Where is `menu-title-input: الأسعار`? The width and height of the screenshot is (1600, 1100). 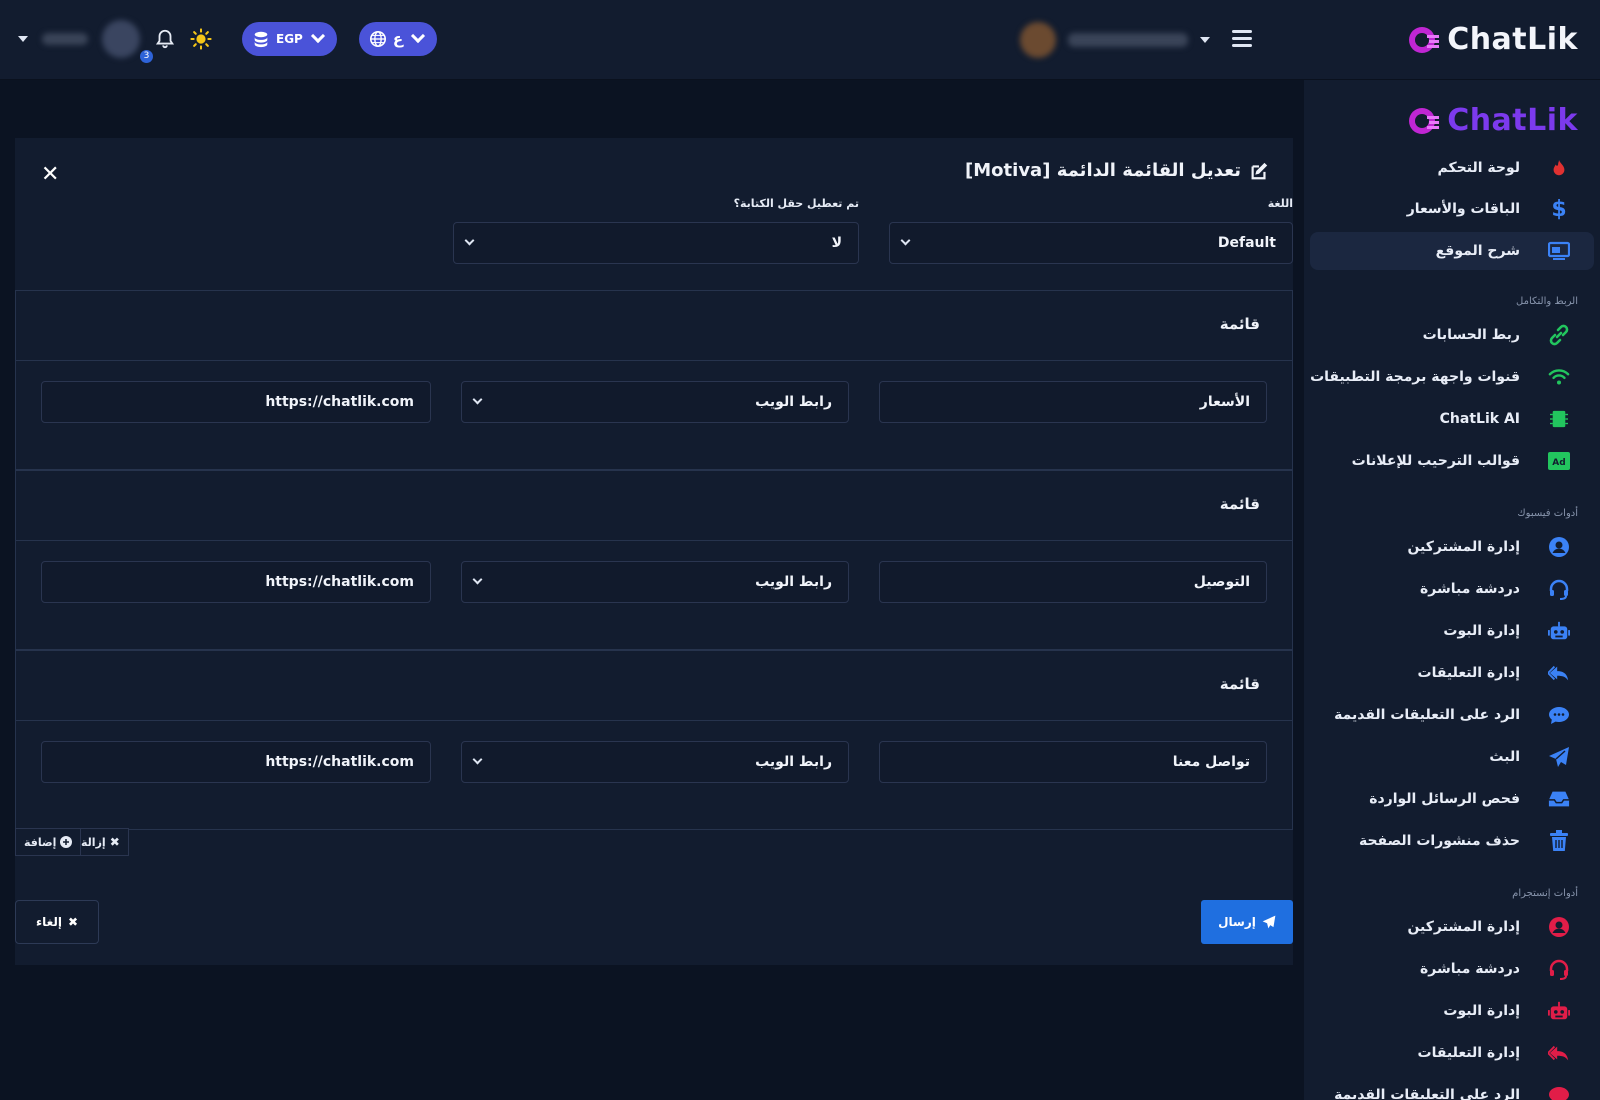 menu-title-input: الأسعار is located at coordinates (1073, 402).